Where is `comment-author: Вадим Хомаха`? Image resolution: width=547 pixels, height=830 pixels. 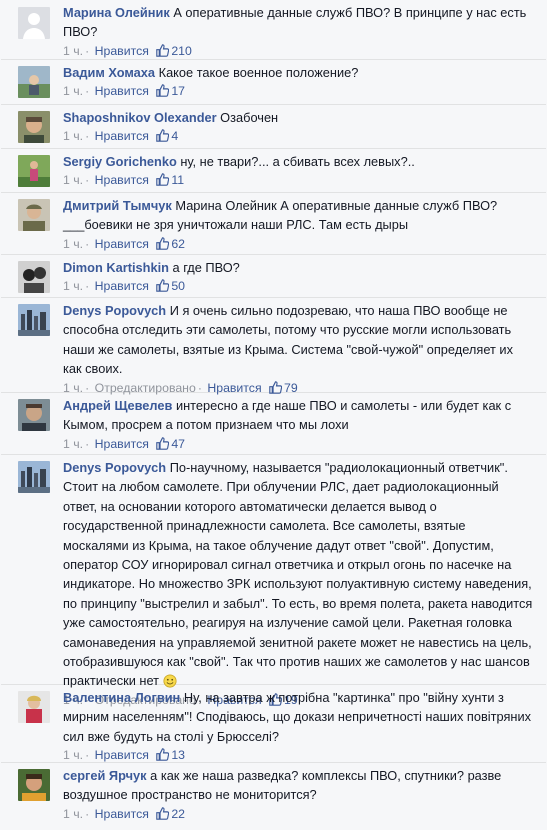 comment-author: Вадим Хомаха is located at coordinates (109, 72).